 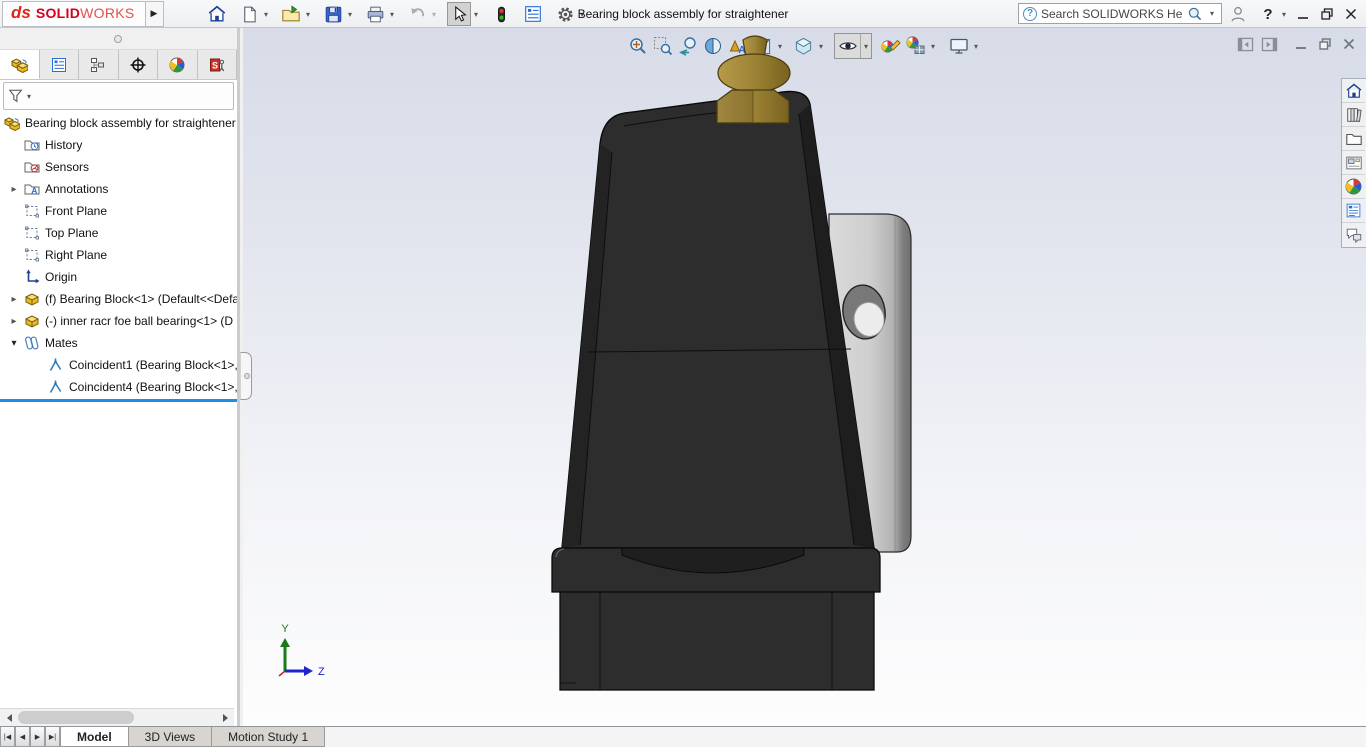 I want to click on close-button, so click(x=1351, y=14).